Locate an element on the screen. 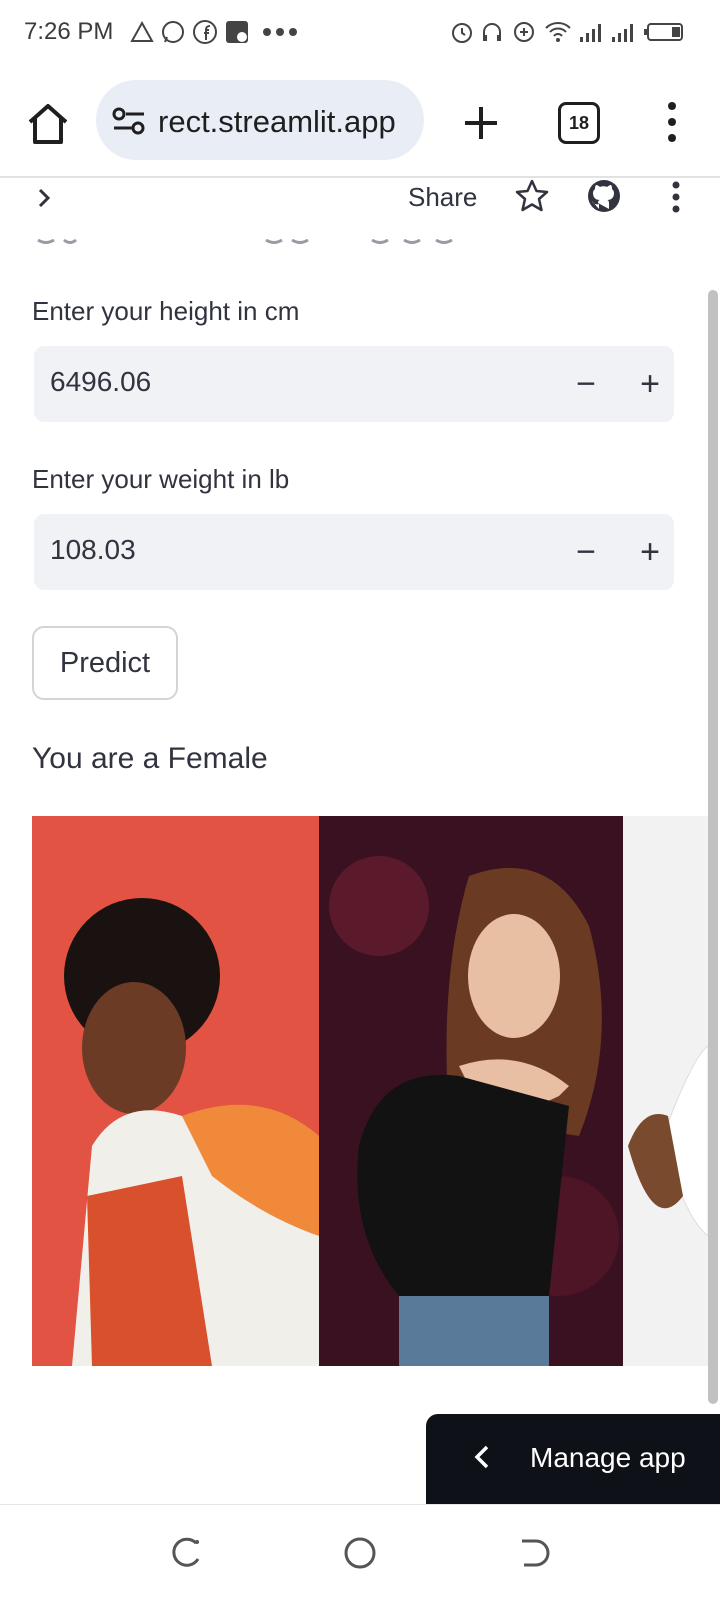 The image size is (720, 1601). system-nav-bar is located at coordinates (360, 1552).